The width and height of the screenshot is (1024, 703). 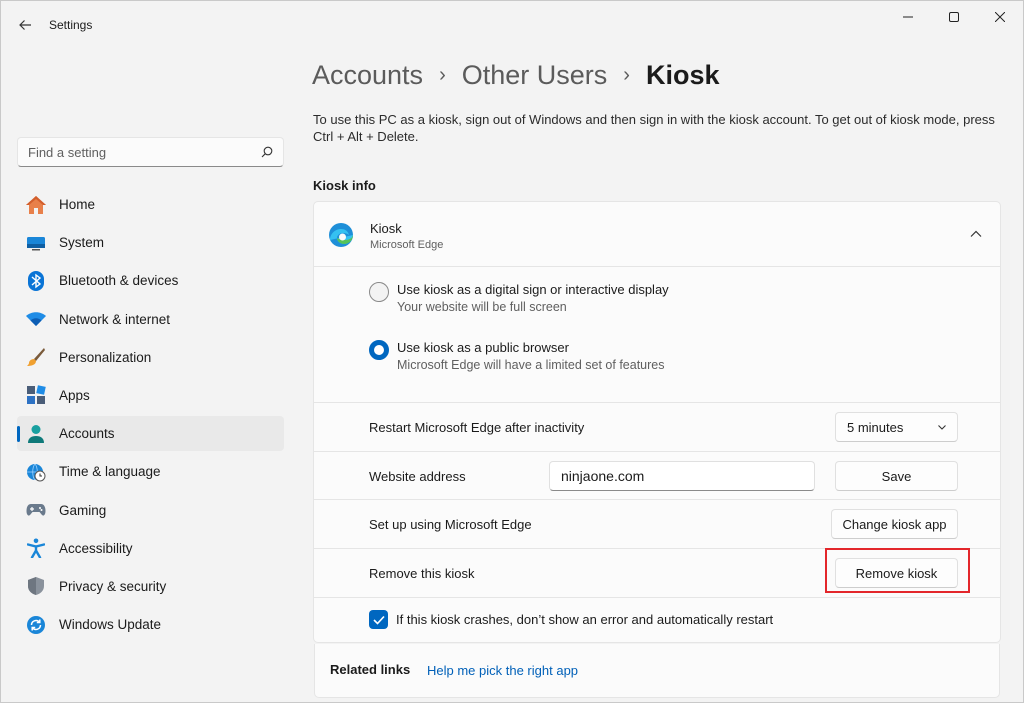 I want to click on apps-icon, so click(x=36, y=395).